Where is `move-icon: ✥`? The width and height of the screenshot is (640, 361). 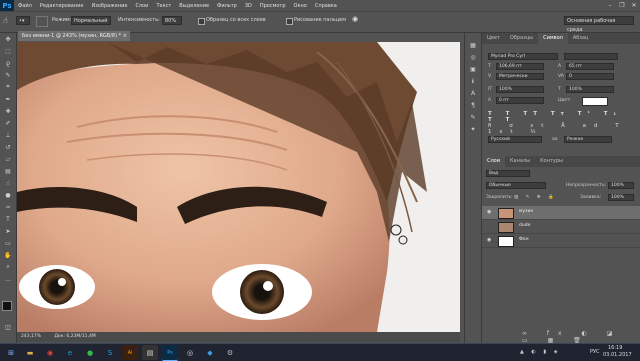
move-icon: ✥ is located at coordinates (8, 39).